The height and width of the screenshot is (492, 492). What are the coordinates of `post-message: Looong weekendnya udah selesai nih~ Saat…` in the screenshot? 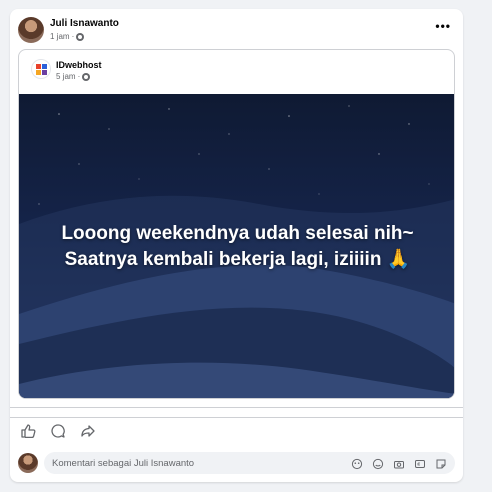 It's located at (236, 247).